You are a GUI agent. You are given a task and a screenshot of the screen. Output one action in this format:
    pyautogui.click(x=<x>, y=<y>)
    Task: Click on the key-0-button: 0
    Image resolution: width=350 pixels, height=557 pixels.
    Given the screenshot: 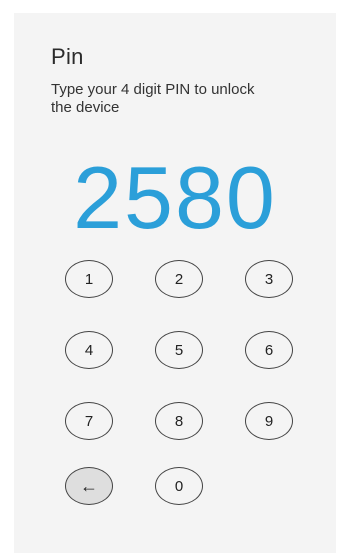 What is the action you would take?
    pyautogui.click(x=179, y=486)
    